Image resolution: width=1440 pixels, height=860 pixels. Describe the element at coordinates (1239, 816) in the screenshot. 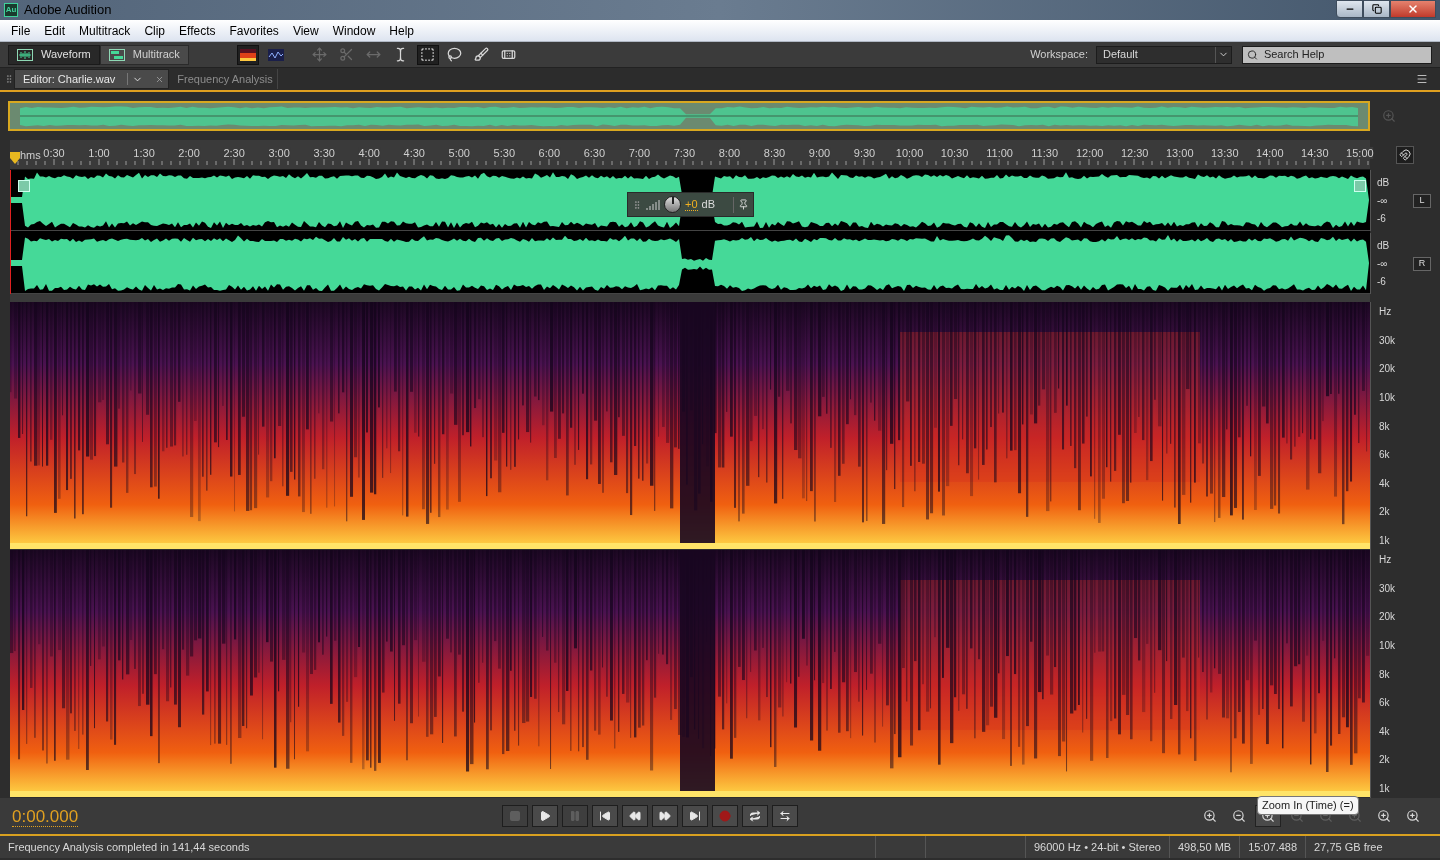

I see `zoom-out-icon` at that location.